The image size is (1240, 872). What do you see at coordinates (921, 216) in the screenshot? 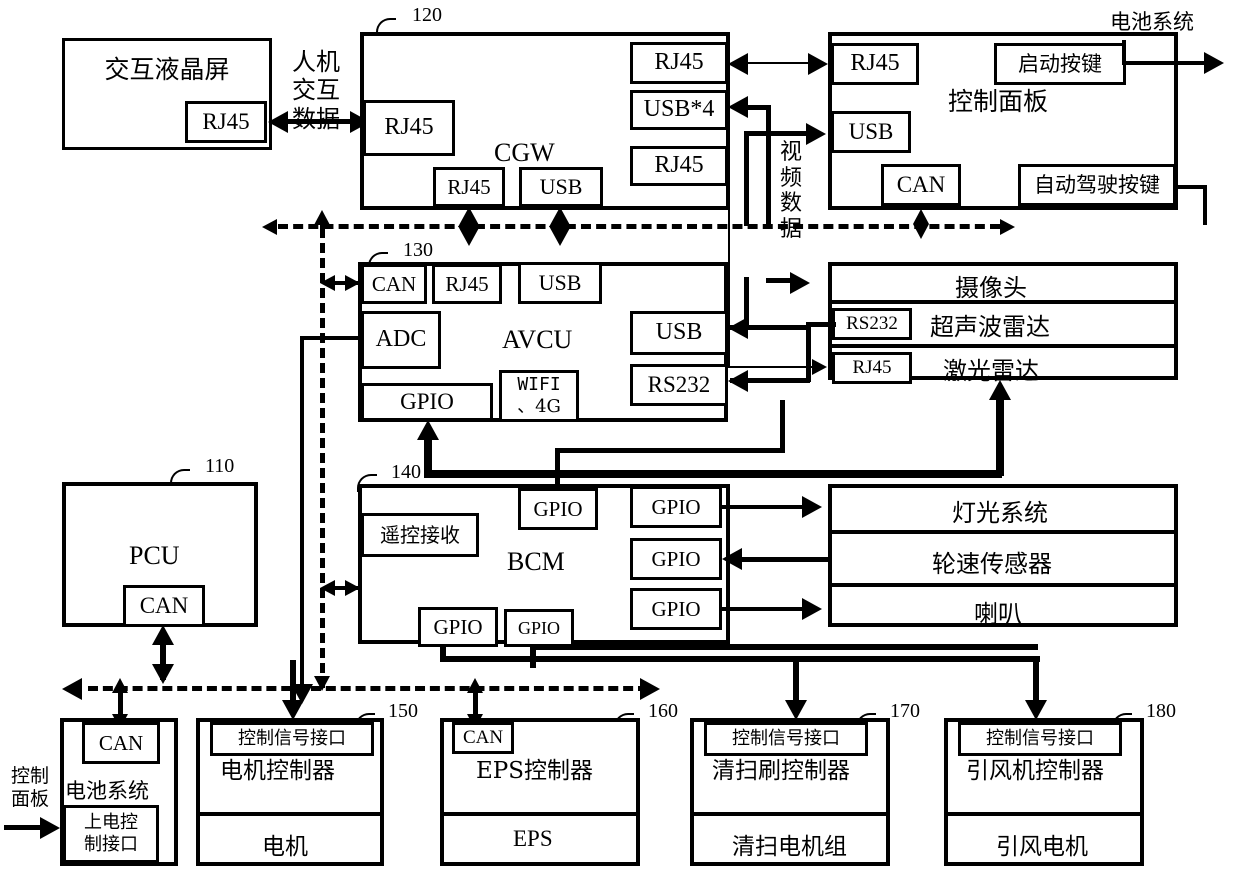
I see `arrowhead-panel-can-up` at bounding box center [921, 216].